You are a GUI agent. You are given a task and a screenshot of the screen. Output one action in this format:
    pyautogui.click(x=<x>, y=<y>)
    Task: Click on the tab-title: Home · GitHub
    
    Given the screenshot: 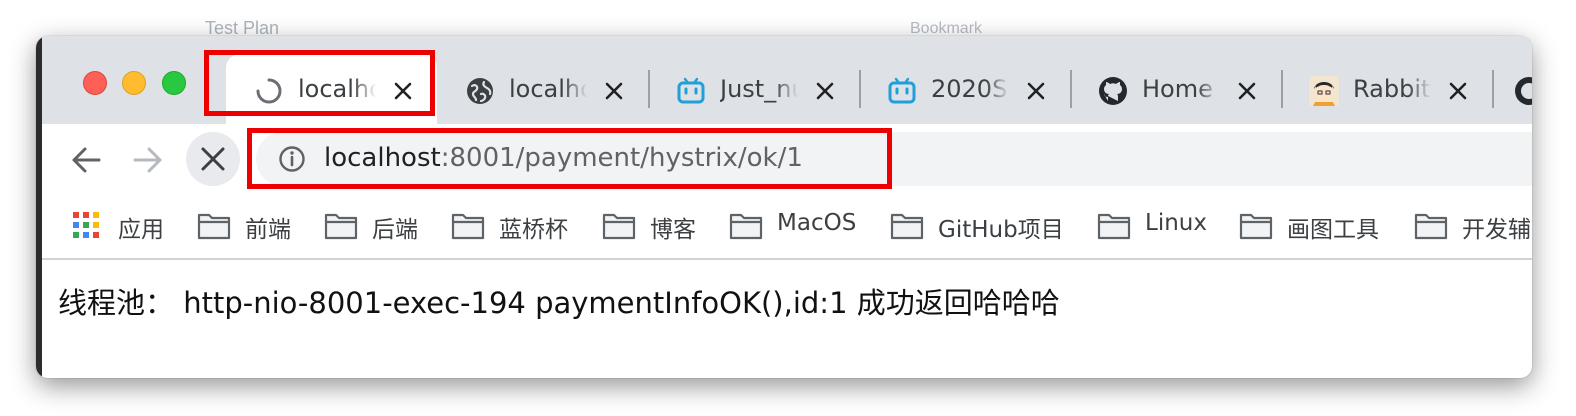 What is the action you would take?
    pyautogui.click(x=1181, y=89)
    